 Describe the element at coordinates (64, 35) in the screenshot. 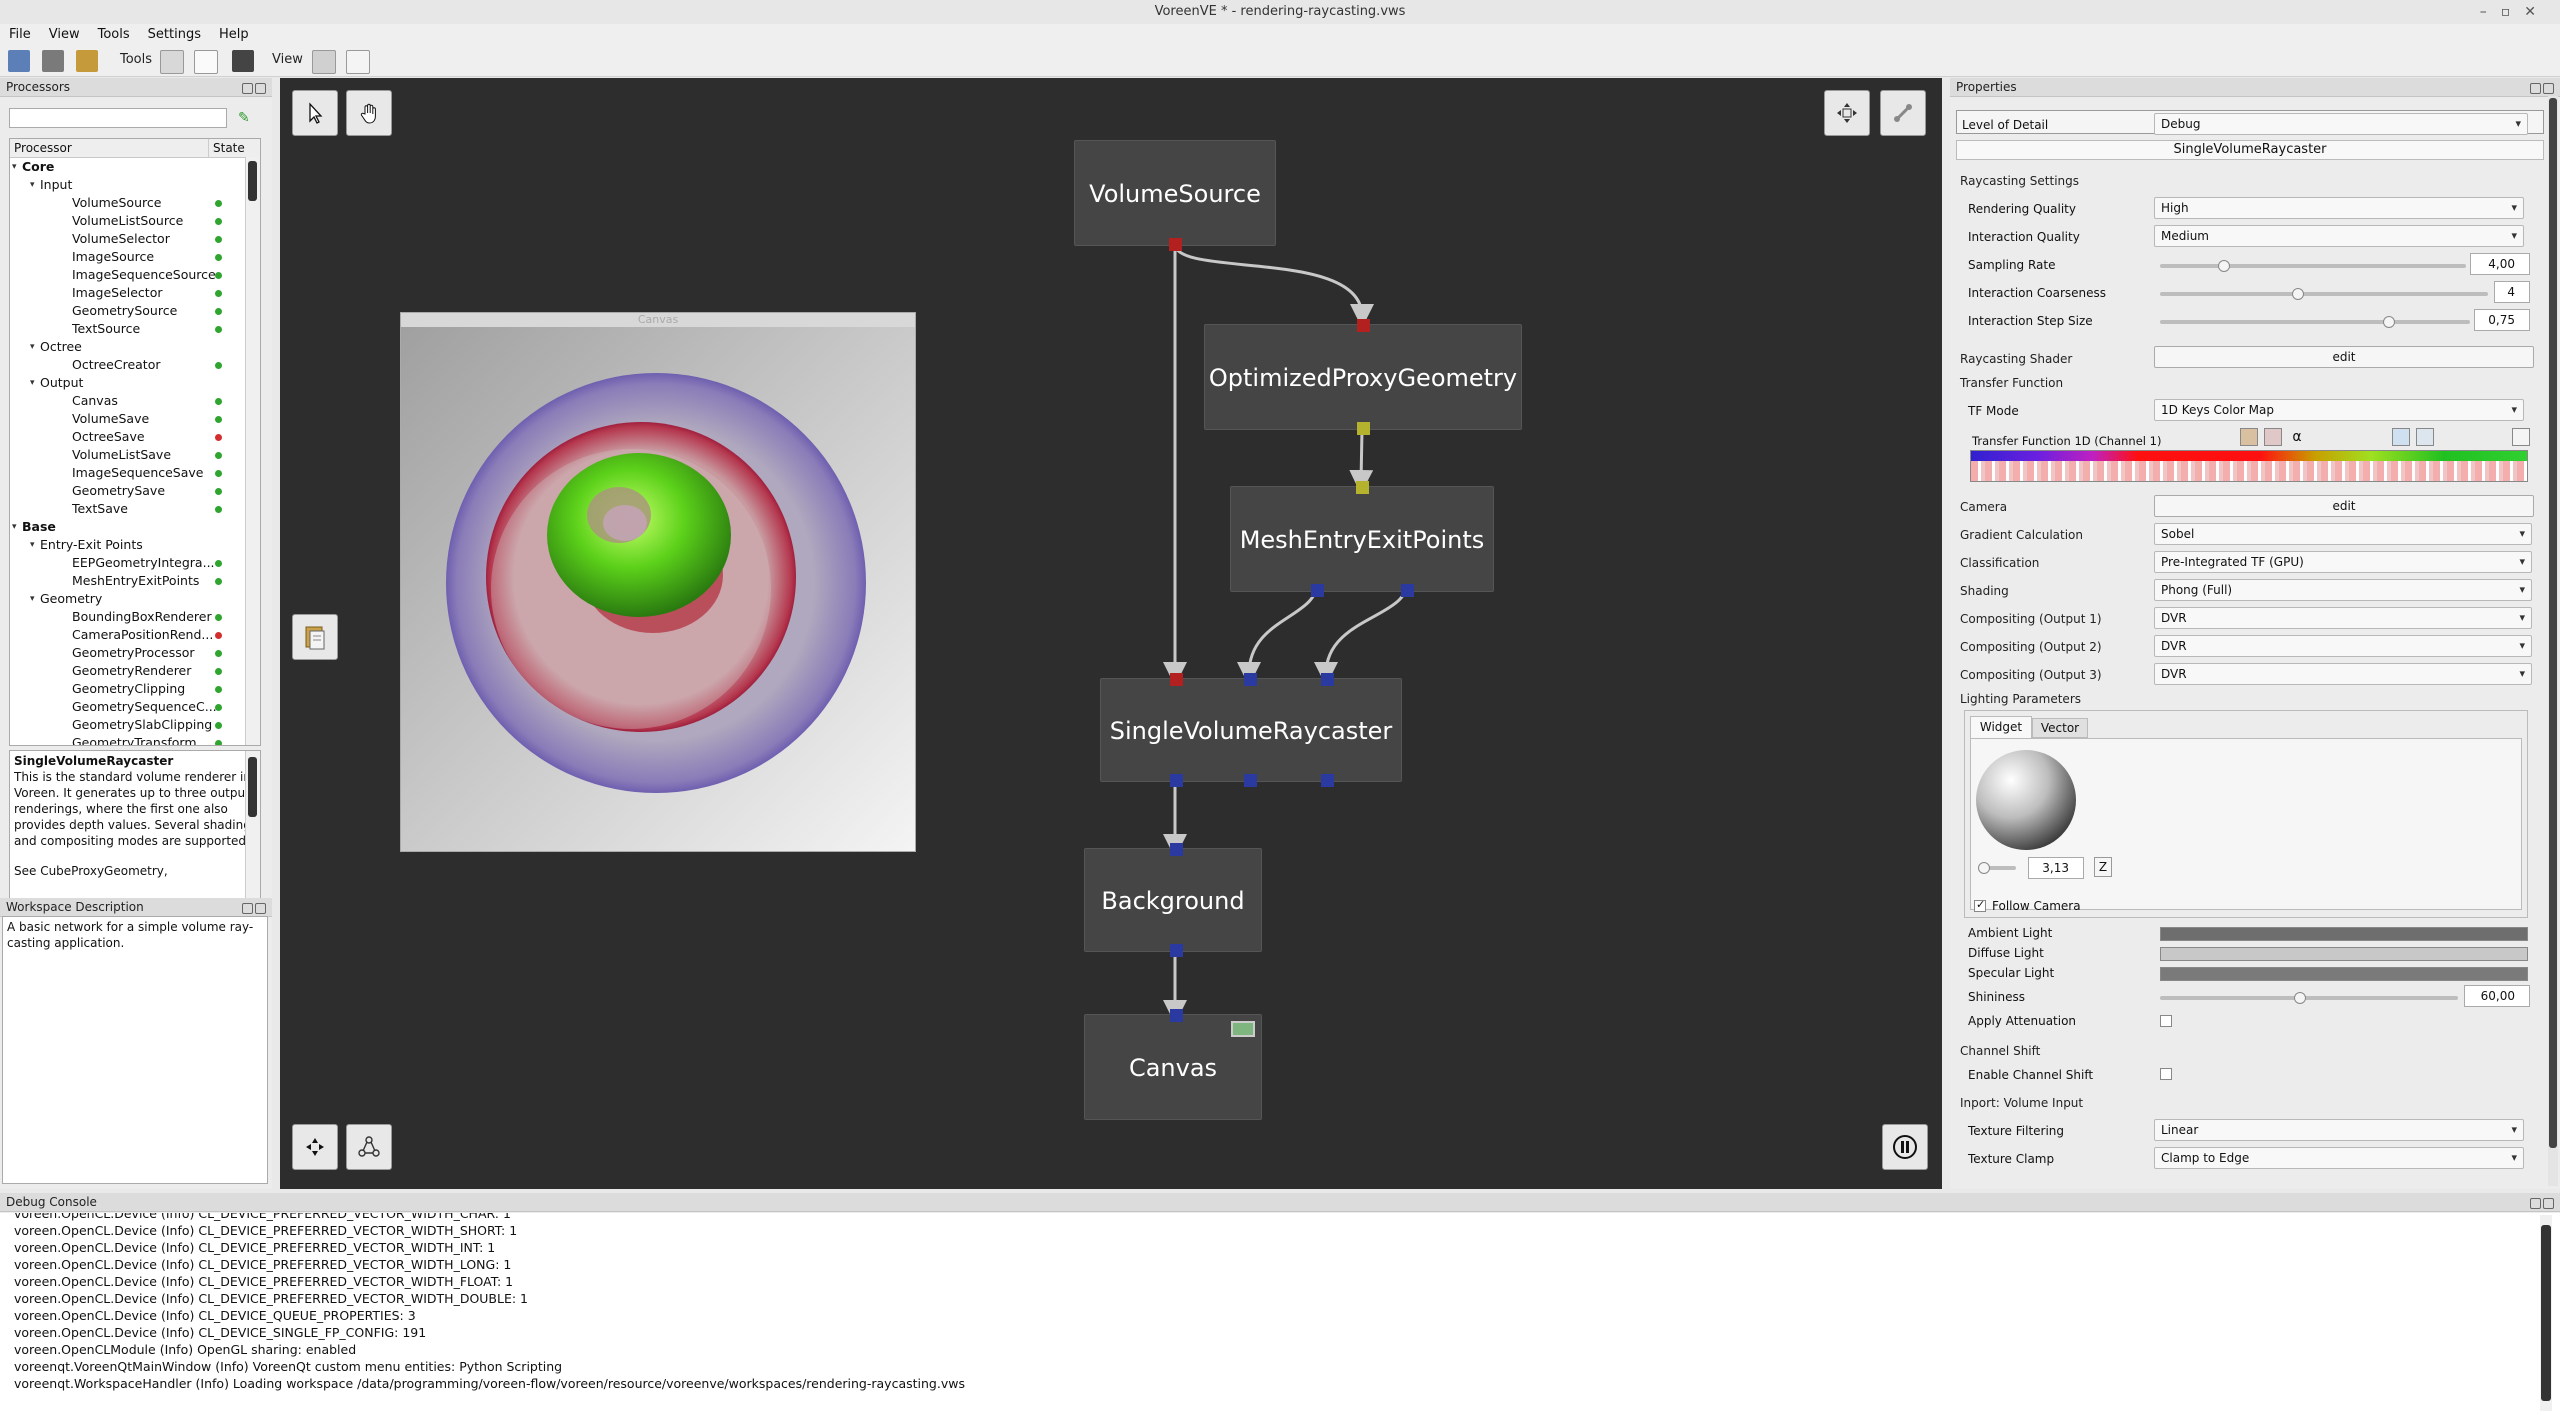

I see `menu-view: View` at that location.